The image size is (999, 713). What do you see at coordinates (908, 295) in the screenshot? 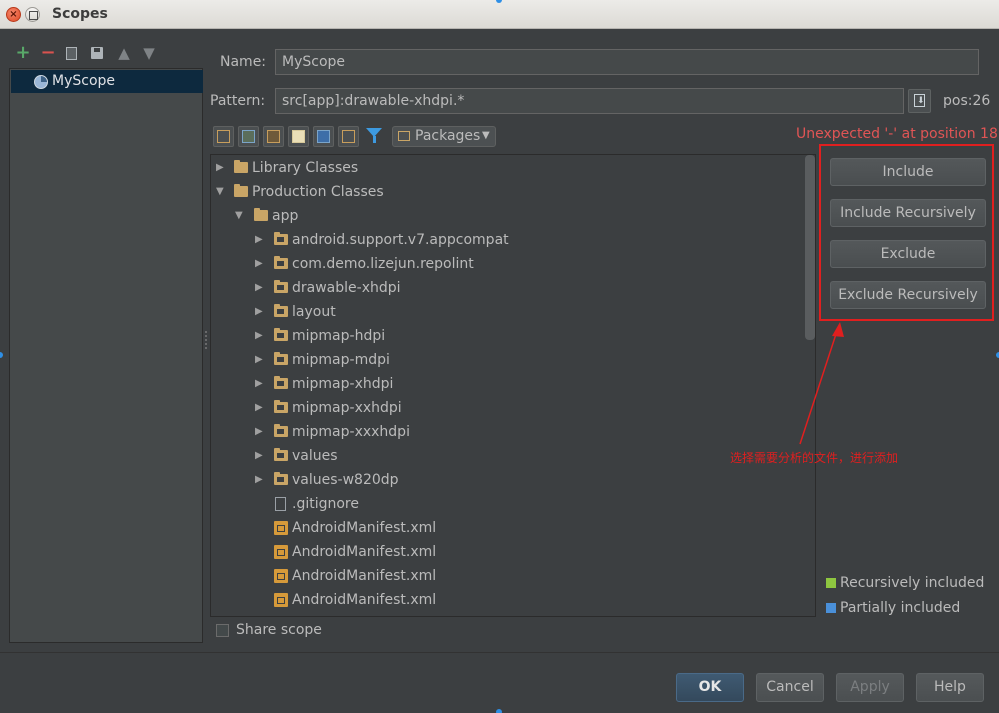
I see `exclude-recursively-button: Exclude Recursively` at bounding box center [908, 295].